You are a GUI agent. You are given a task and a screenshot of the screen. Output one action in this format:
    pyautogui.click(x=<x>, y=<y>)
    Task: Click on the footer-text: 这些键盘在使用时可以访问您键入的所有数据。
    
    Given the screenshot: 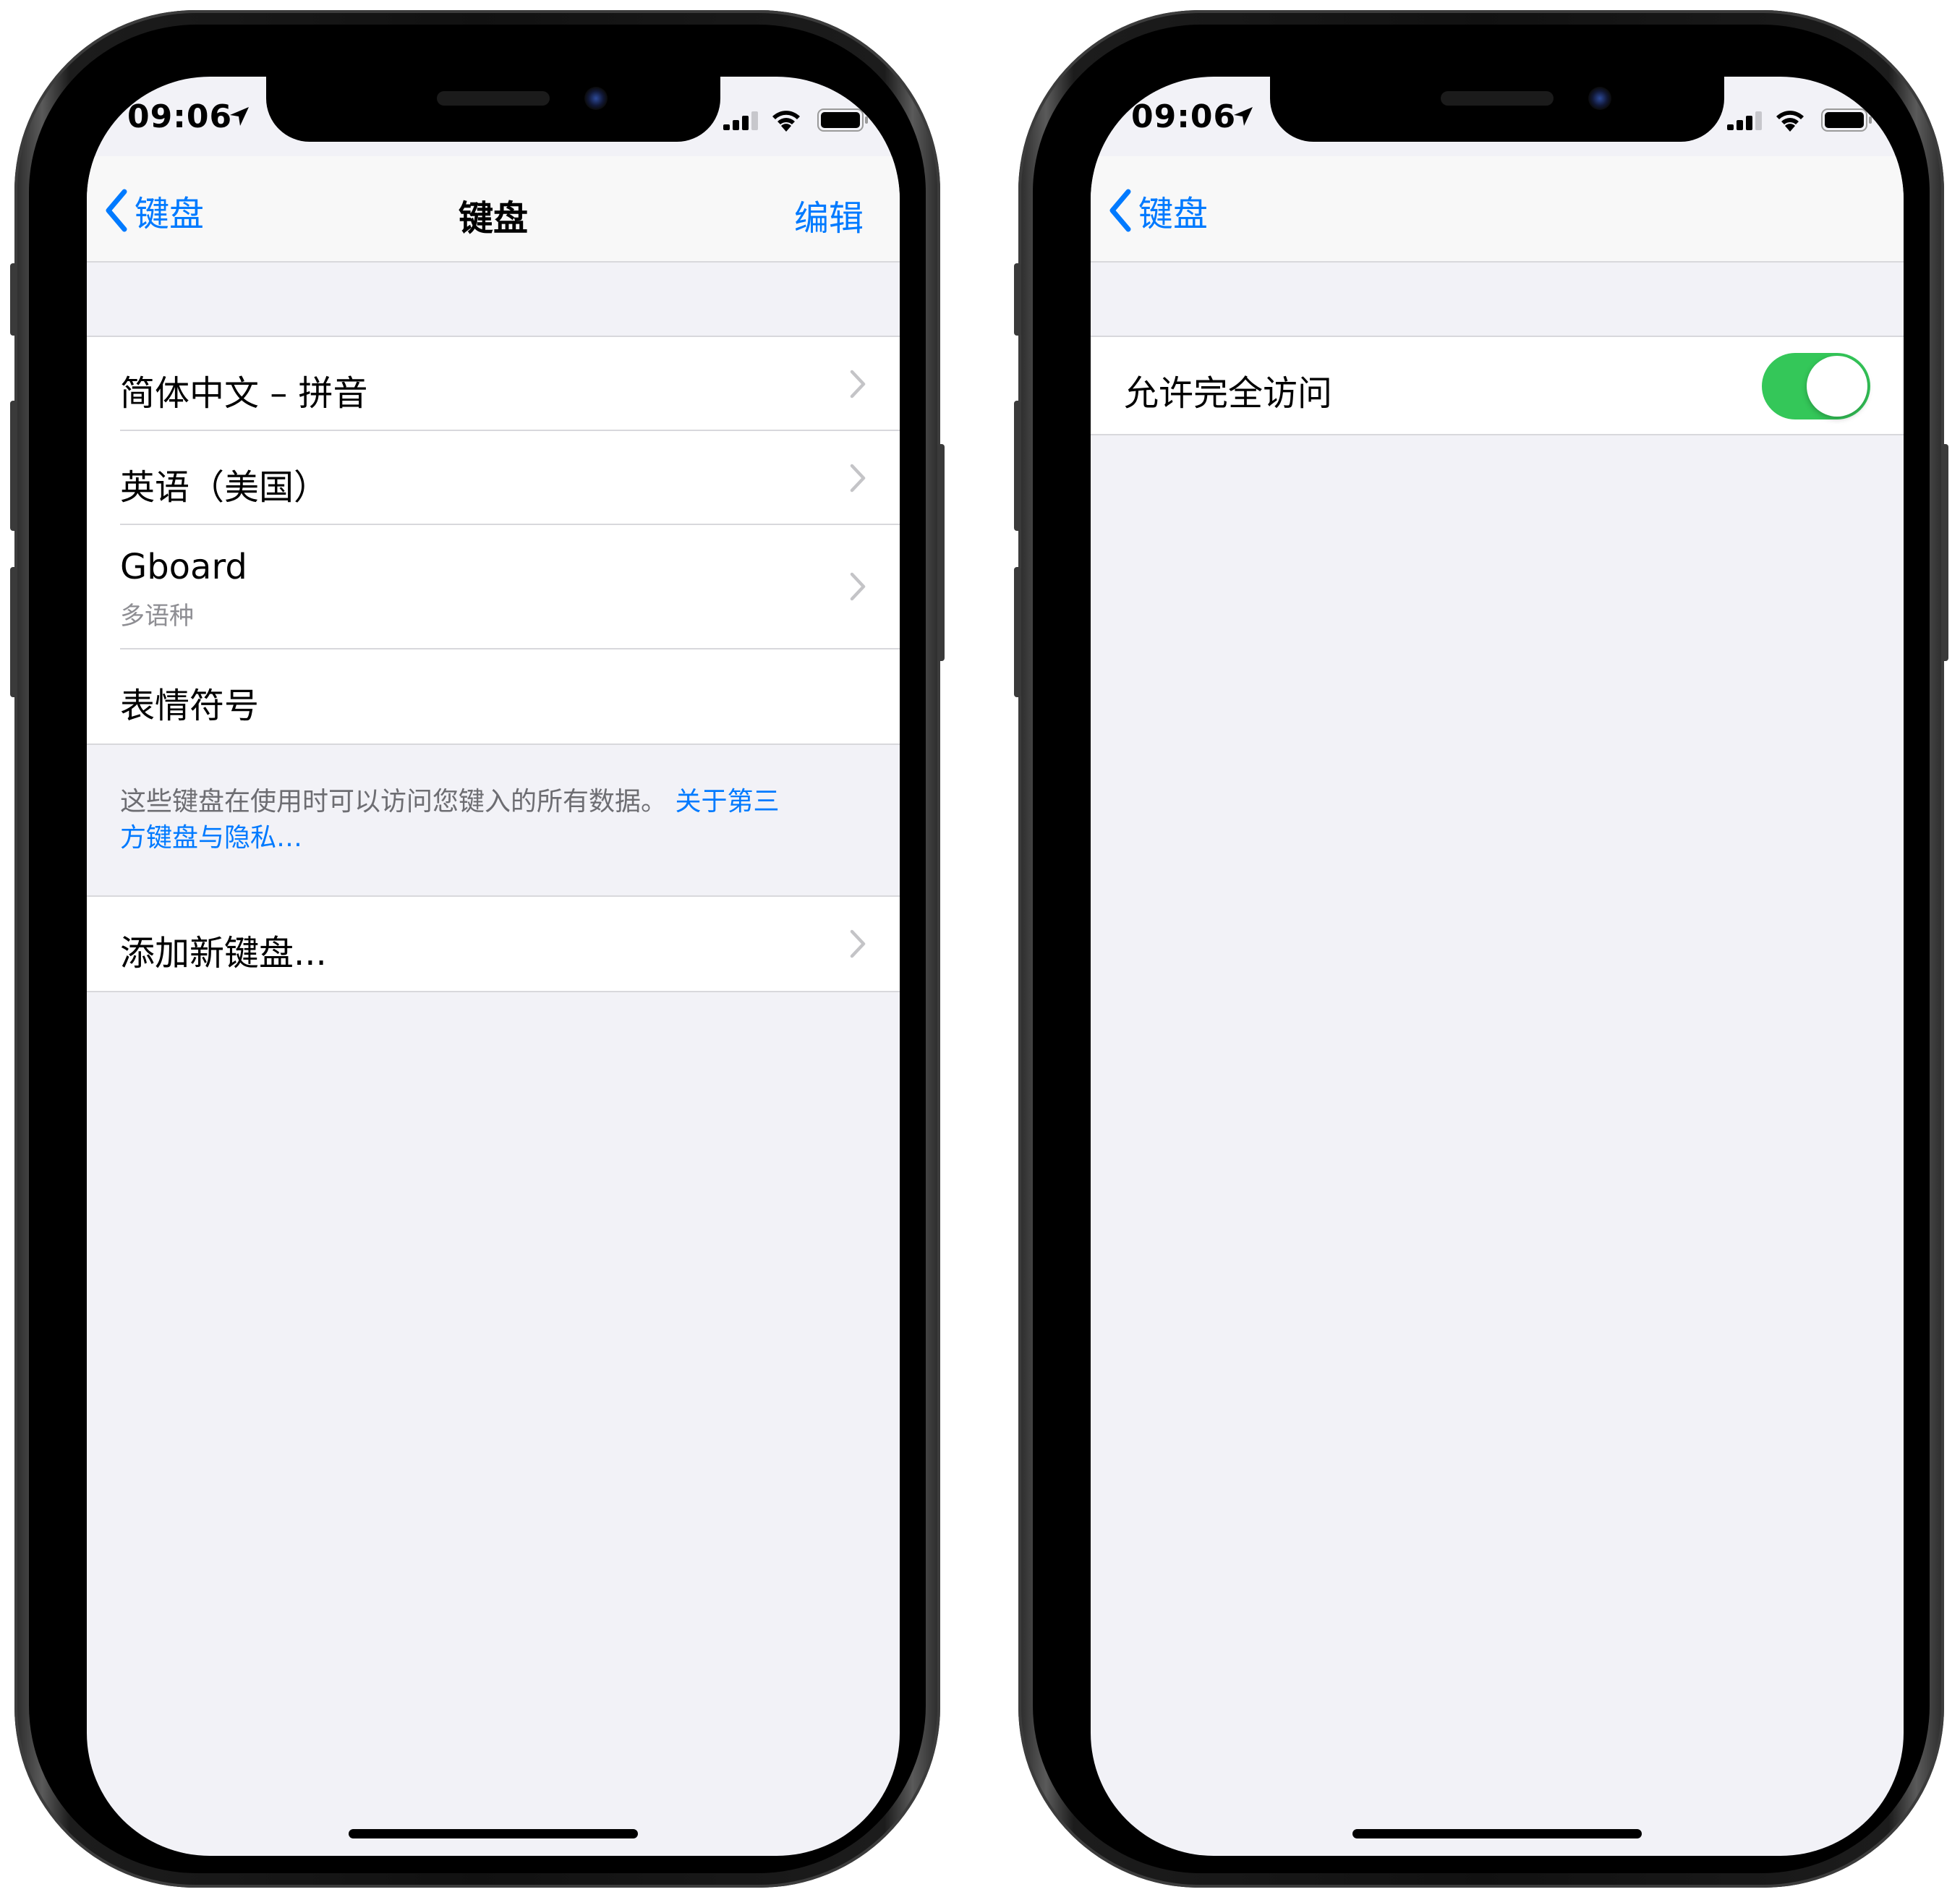 What is the action you would take?
    pyautogui.click(x=394, y=802)
    